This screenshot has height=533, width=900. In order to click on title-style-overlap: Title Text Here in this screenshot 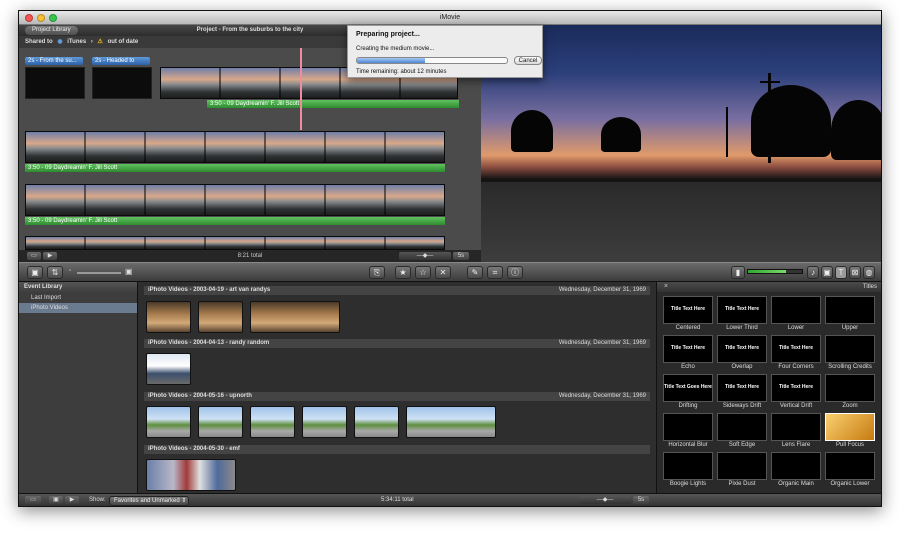, I will do `click(742, 349)`.